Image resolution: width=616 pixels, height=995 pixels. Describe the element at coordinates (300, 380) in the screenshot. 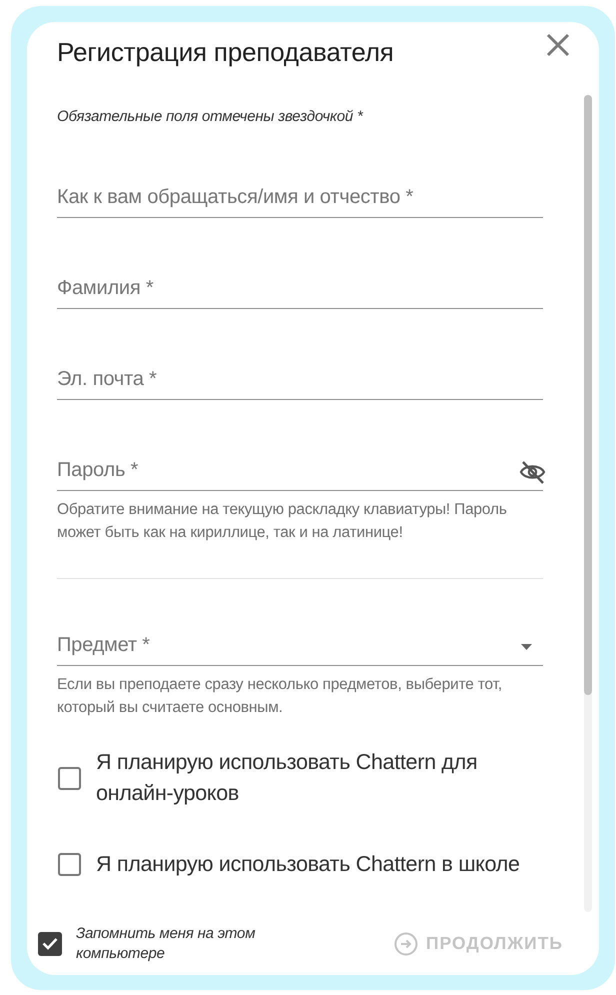

I see `input-field: Эл. почта *` at that location.